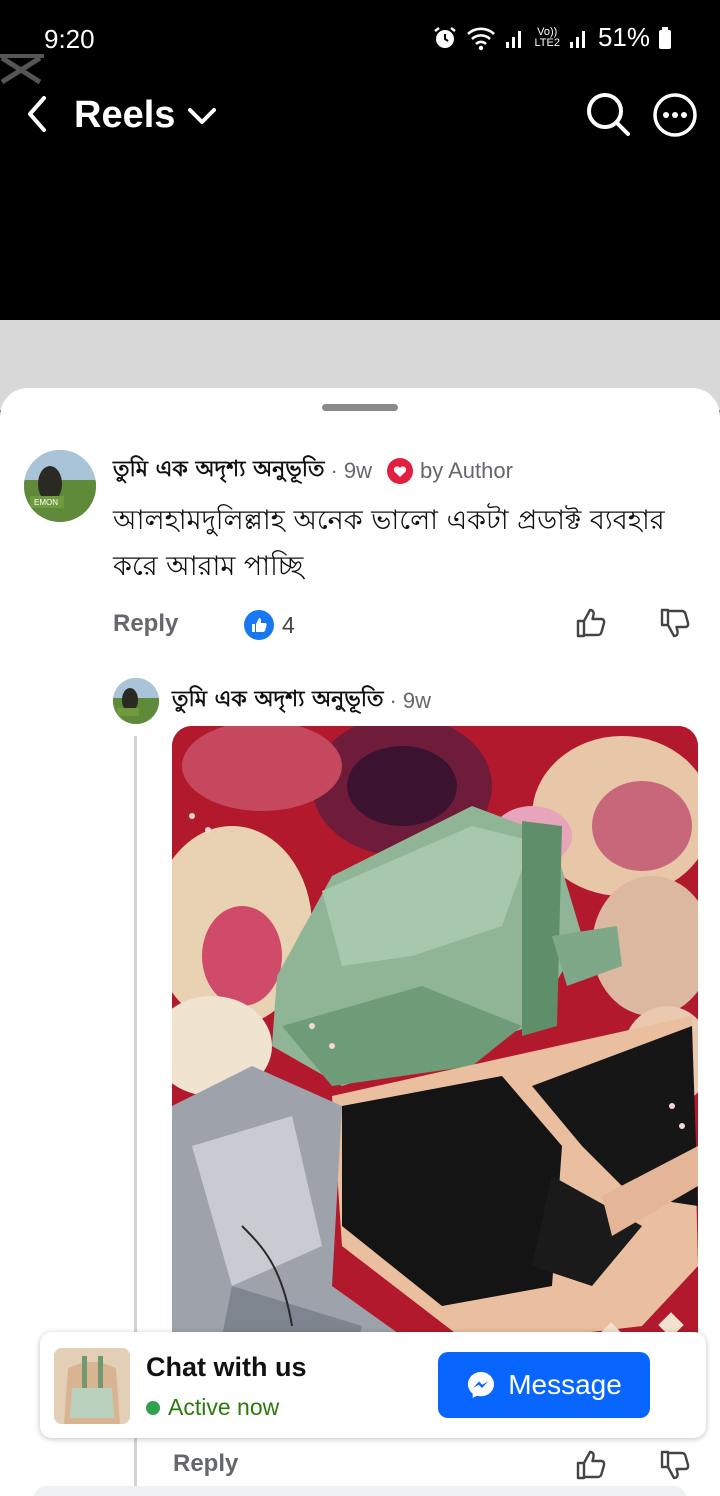 This screenshot has width=720, height=1496. I want to click on sheet-drag-handle, so click(360, 407).